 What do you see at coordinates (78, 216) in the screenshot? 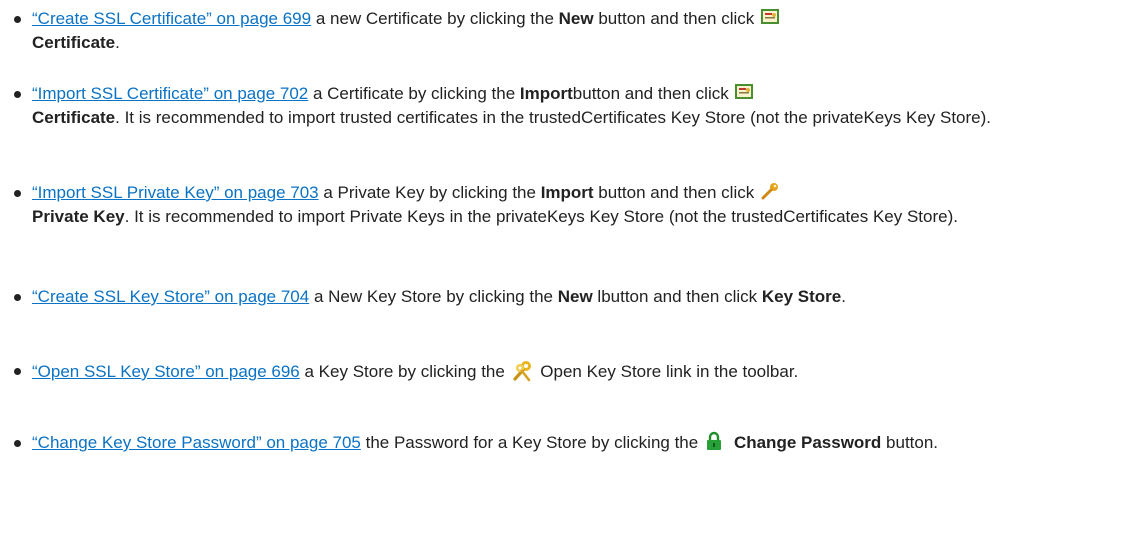
I see `private-key-label: Private Key` at bounding box center [78, 216].